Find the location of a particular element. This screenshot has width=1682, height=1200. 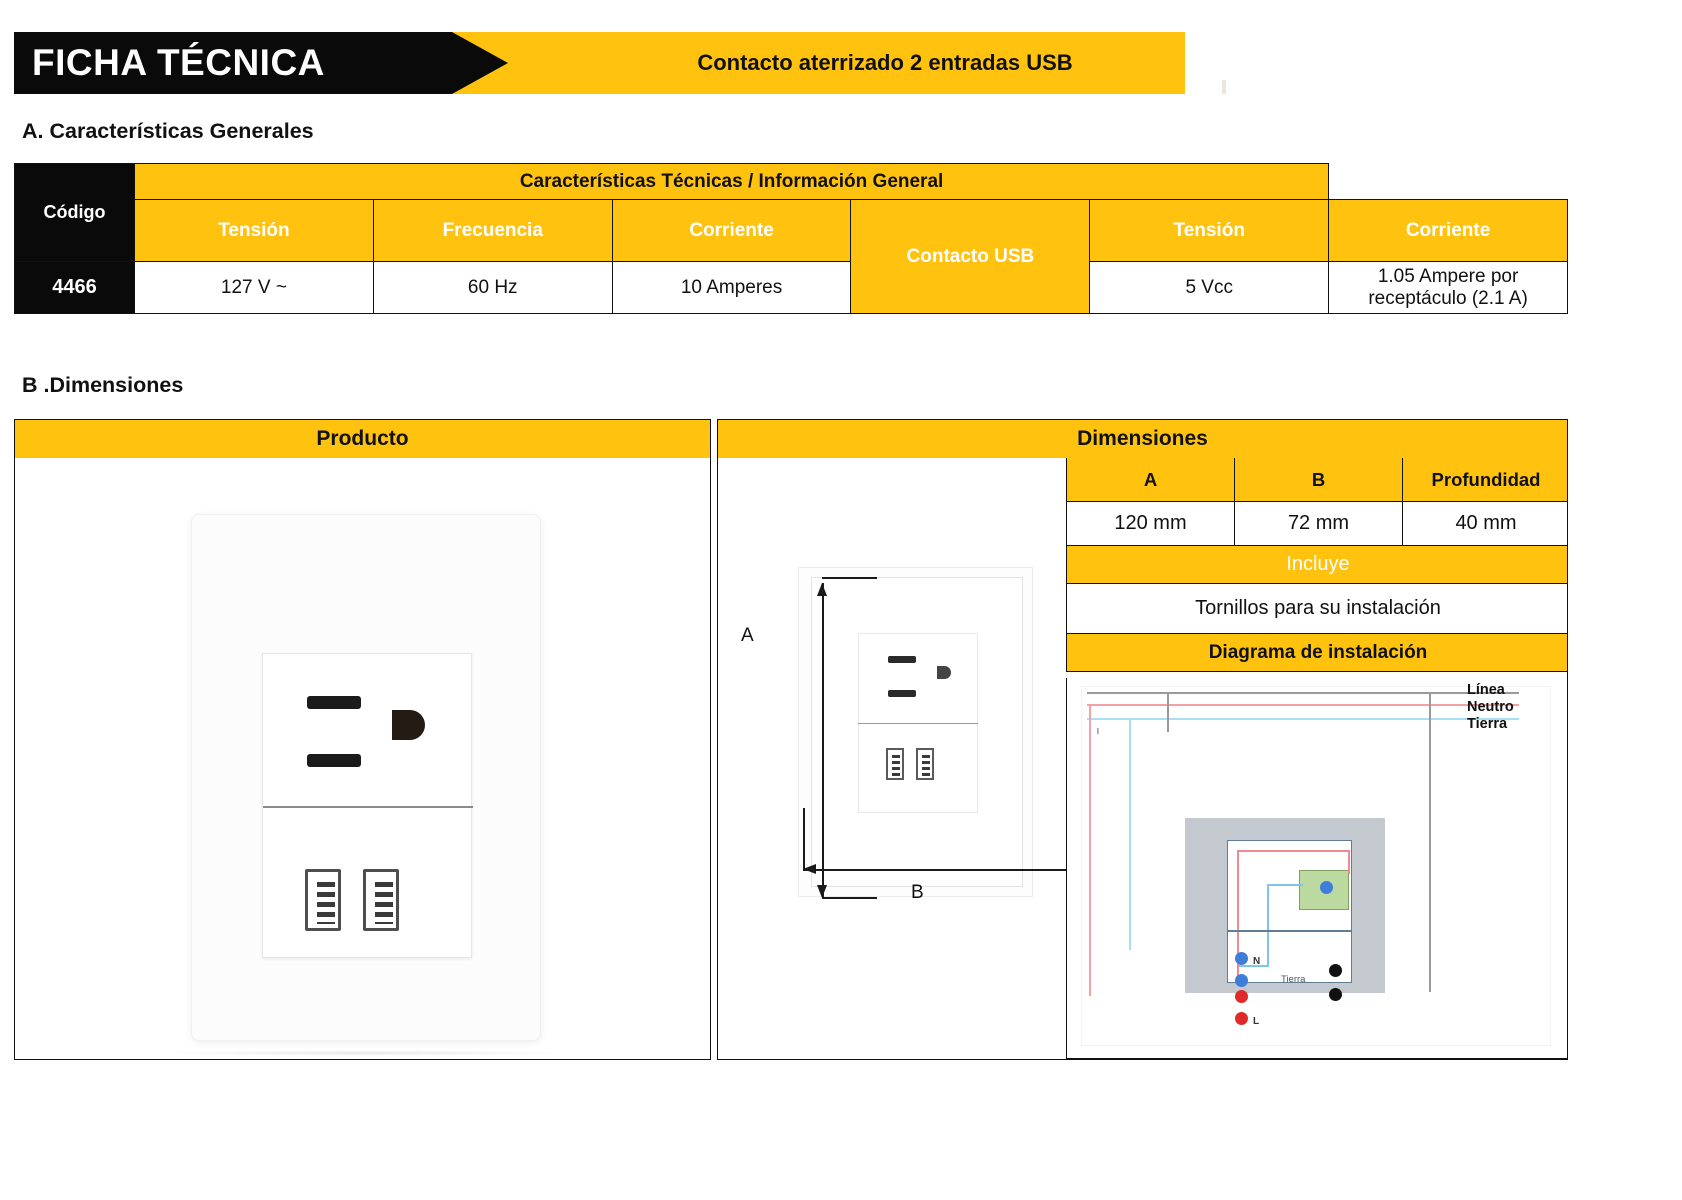

dim-b-label: B is located at coordinates (917, 892).